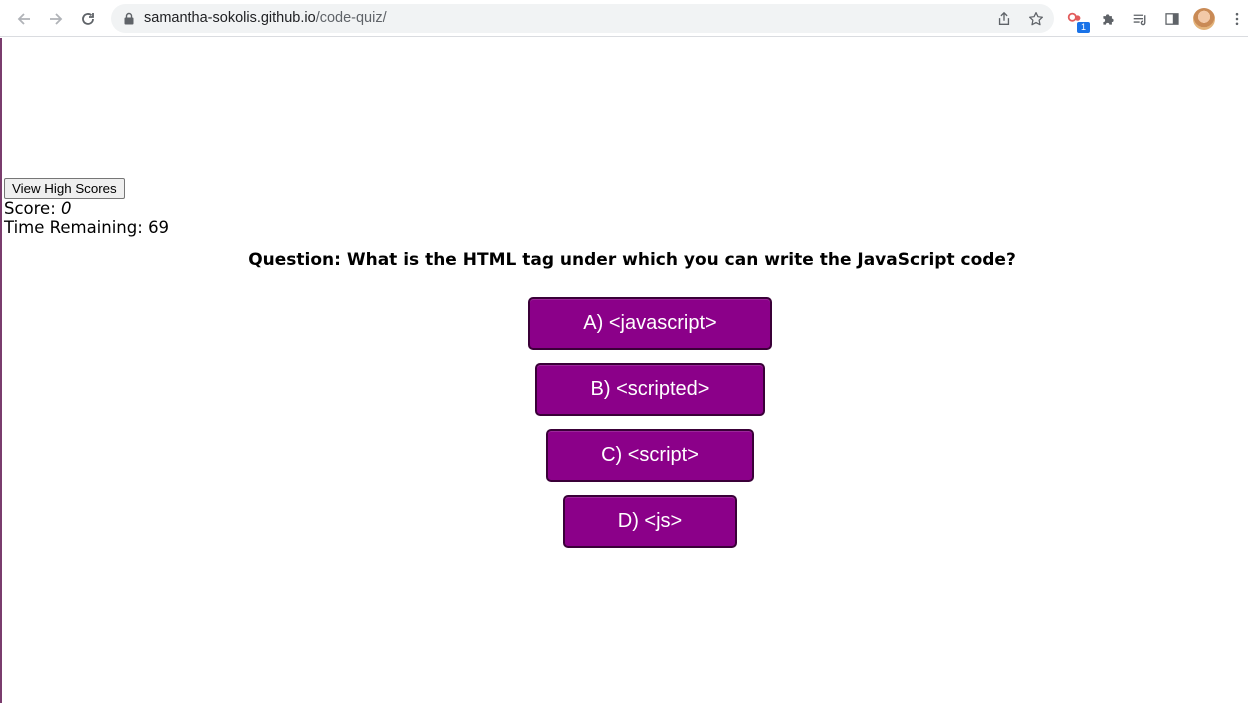  What do you see at coordinates (1204, 19) in the screenshot?
I see `avatar` at bounding box center [1204, 19].